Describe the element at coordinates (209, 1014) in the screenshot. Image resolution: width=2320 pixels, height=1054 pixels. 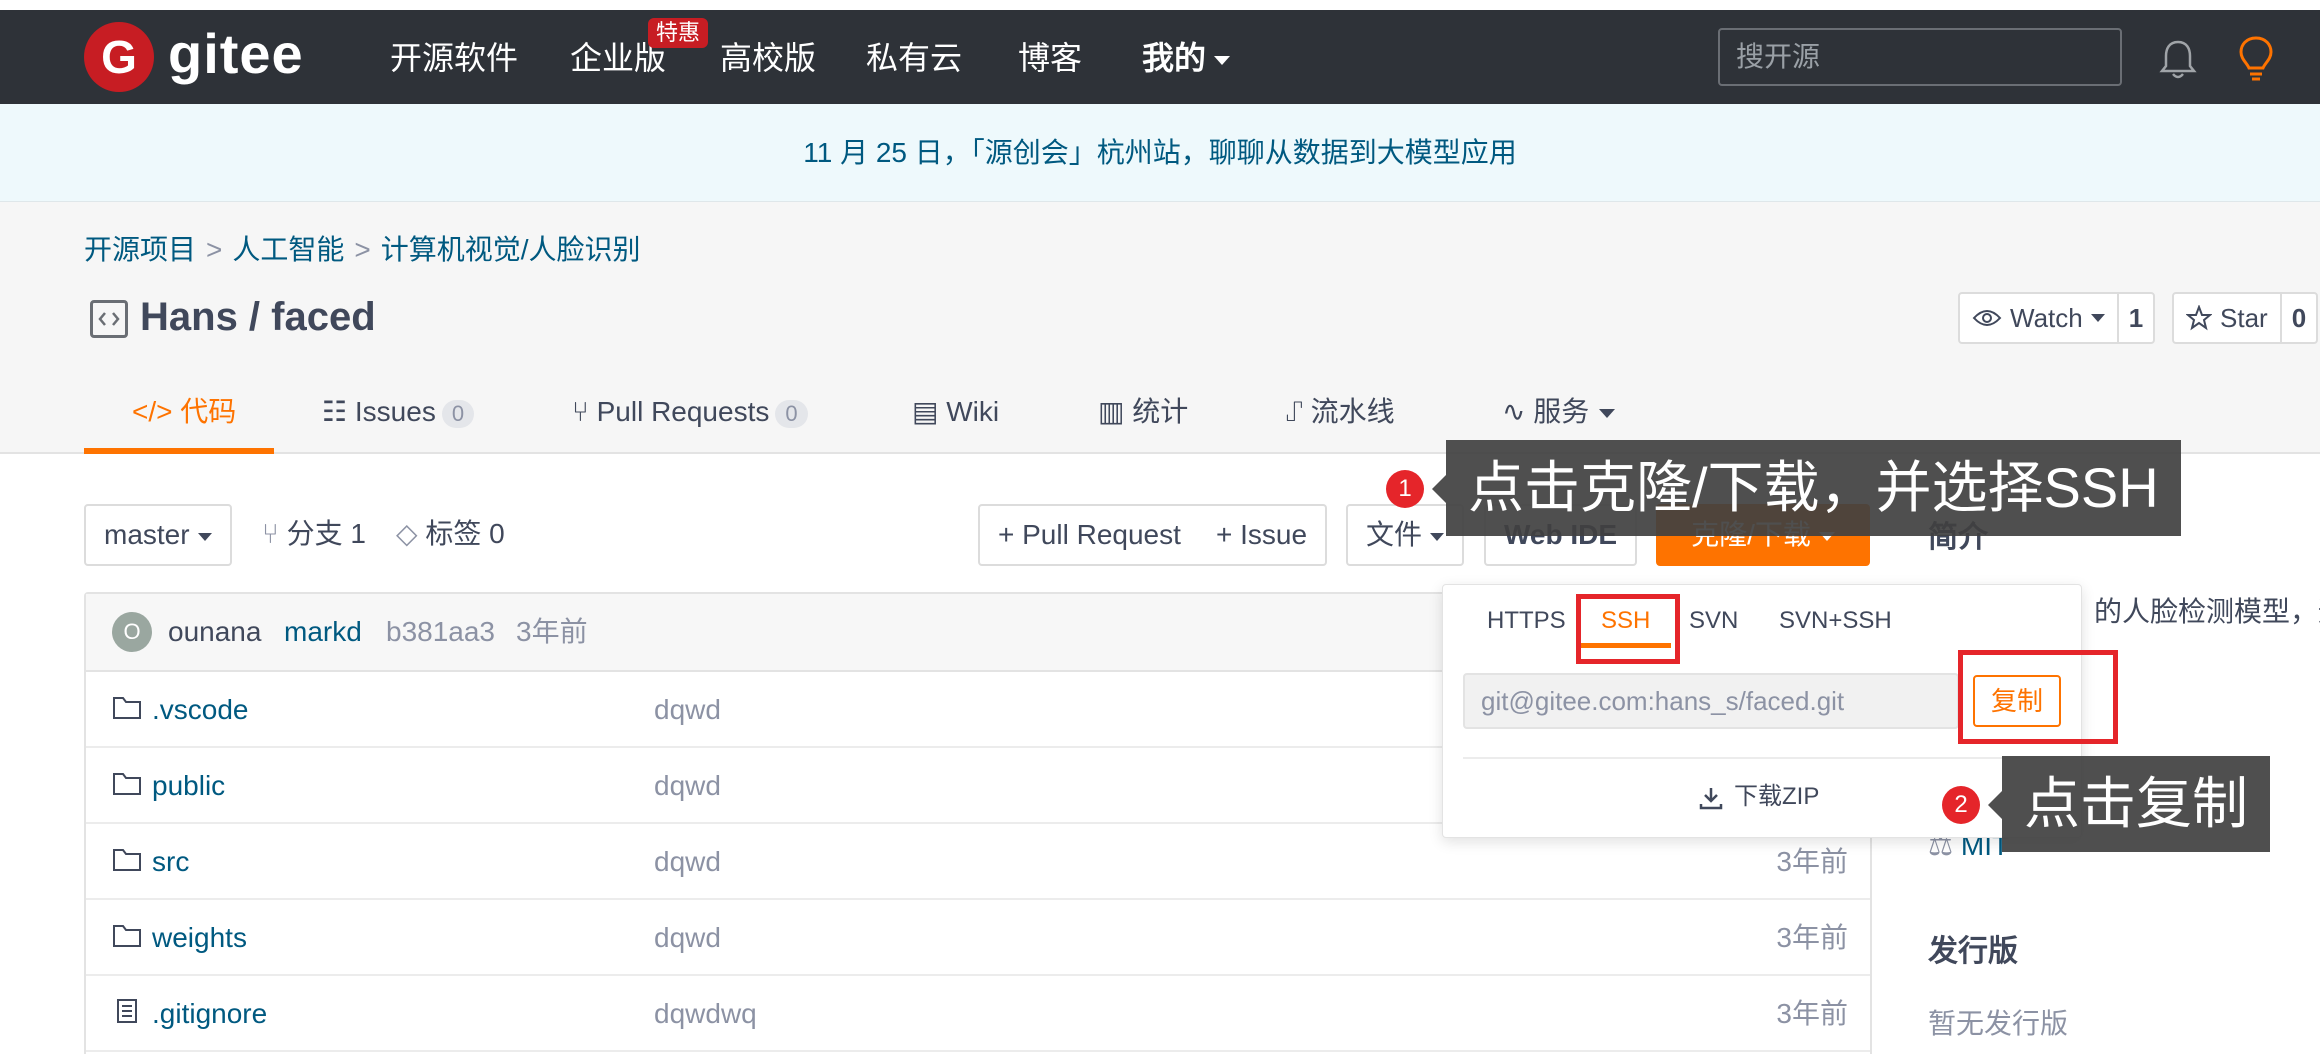
I see `file-name: .gitignore` at that location.